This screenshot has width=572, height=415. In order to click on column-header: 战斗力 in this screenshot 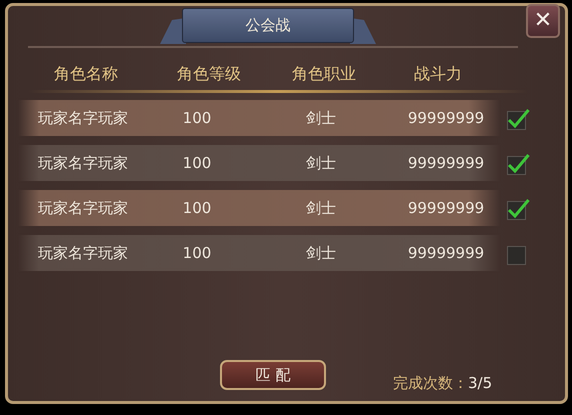, I will do `click(438, 74)`.